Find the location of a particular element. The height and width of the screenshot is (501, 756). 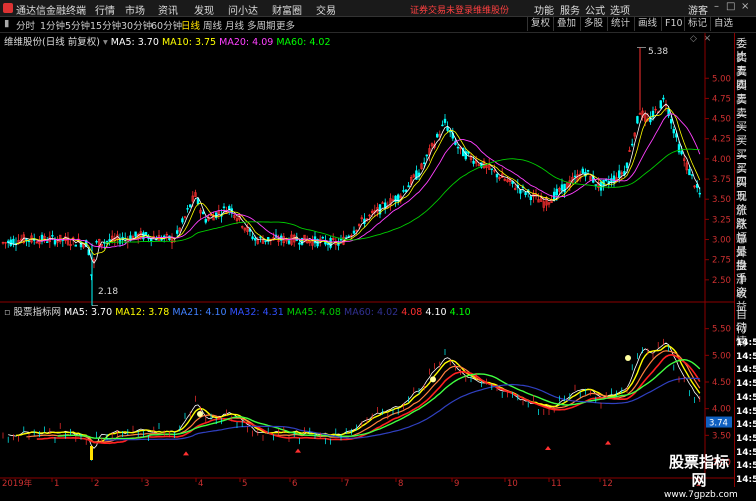

month-label: 8 is located at coordinates (400, 483).